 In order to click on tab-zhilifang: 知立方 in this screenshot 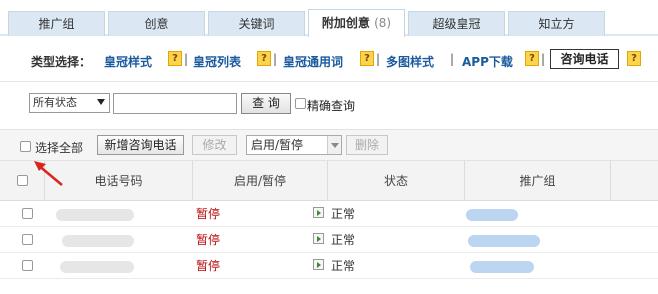, I will do `click(556, 23)`.